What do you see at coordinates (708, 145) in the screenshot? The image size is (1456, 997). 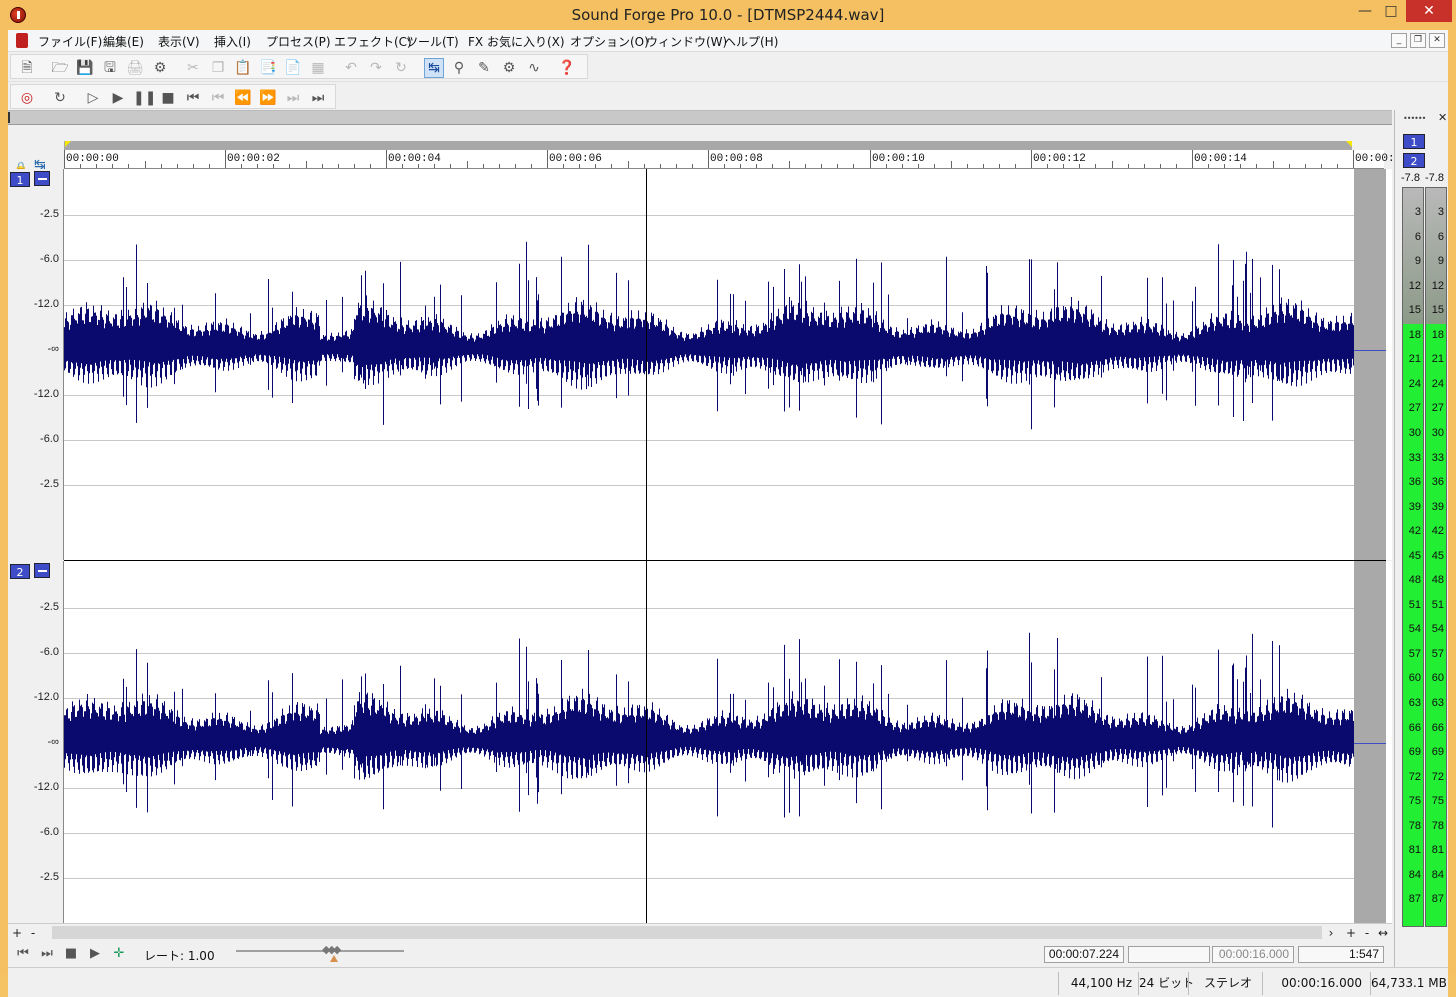 I see `selection-strip` at bounding box center [708, 145].